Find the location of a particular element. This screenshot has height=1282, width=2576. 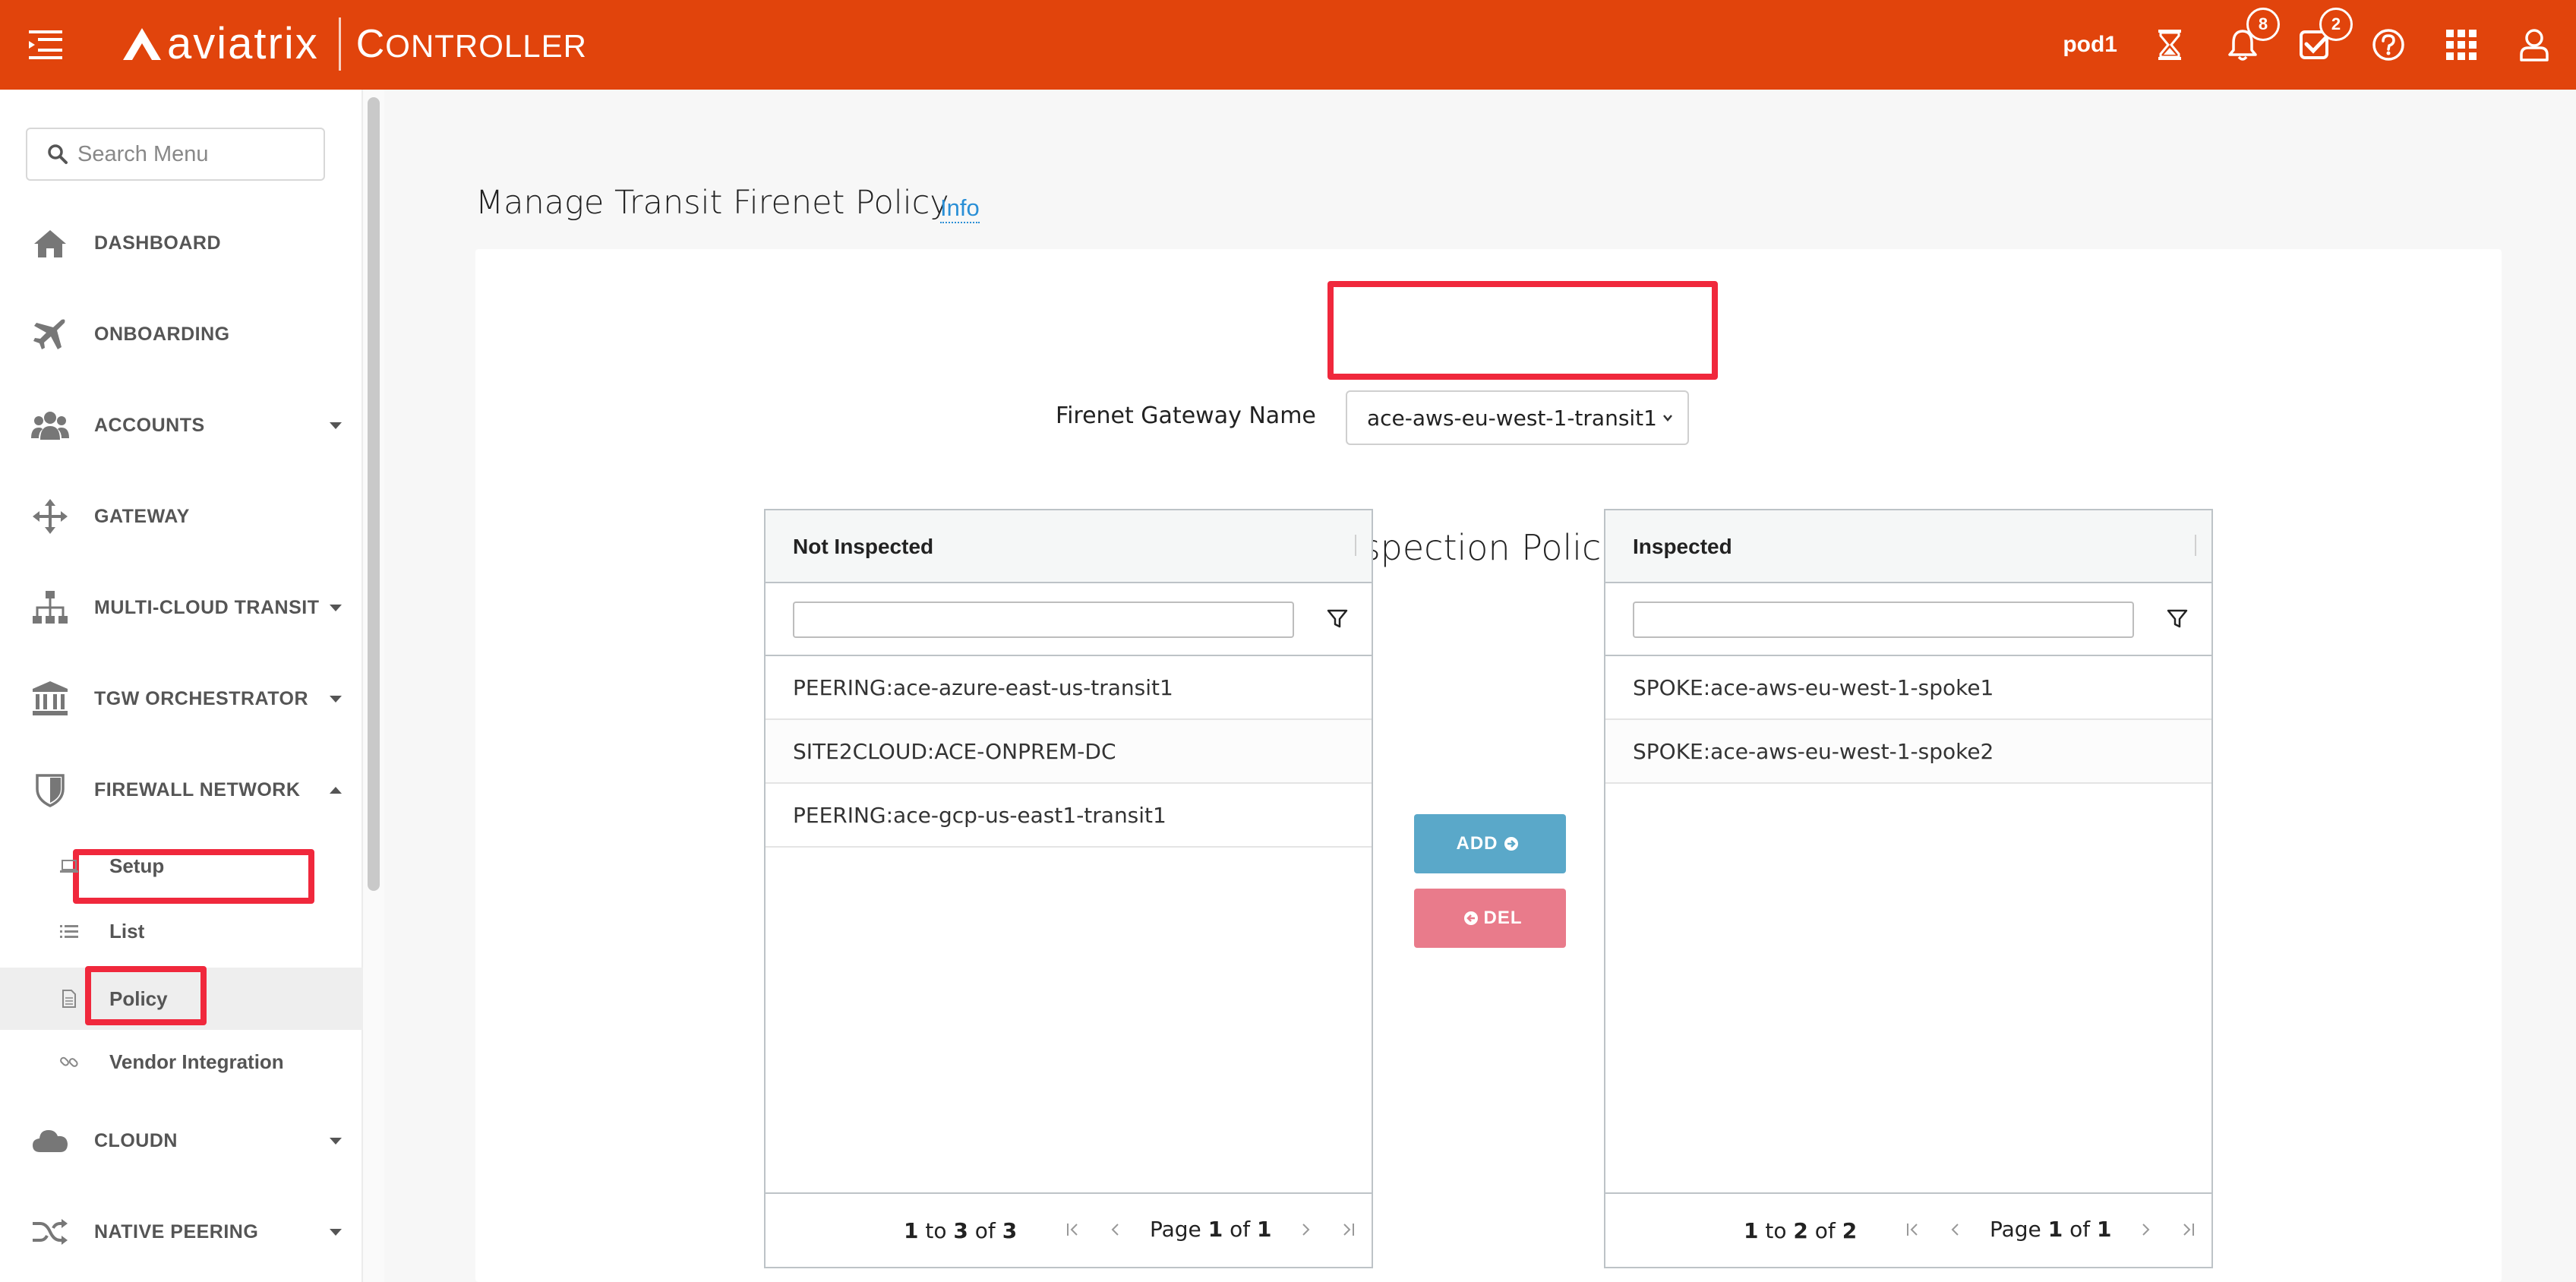

sidebar-item-tgw-orchestrator: TGW ORCHESTRATOR is located at coordinates (181, 699).